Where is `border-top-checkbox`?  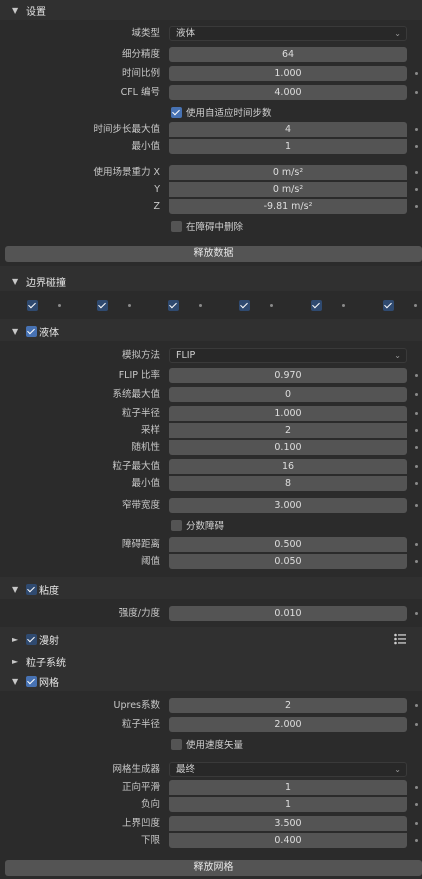 border-top-checkbox is located at coordinates (316, 305).